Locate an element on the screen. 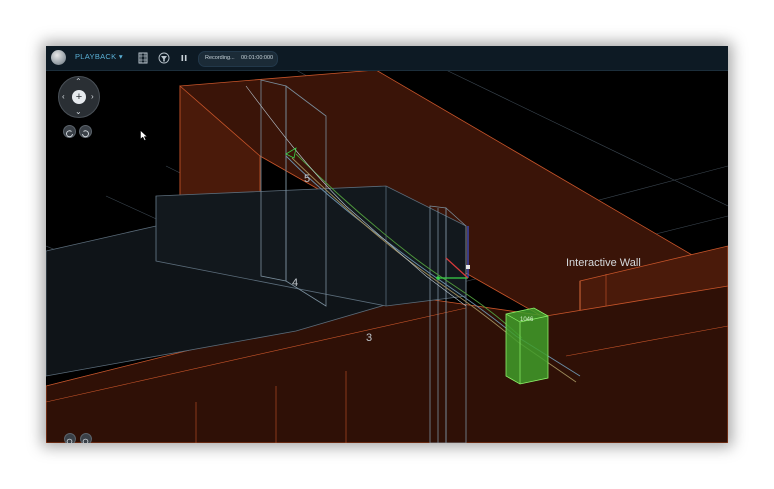  sensor-id-label: 1046 is located at coordinates (527, 320).